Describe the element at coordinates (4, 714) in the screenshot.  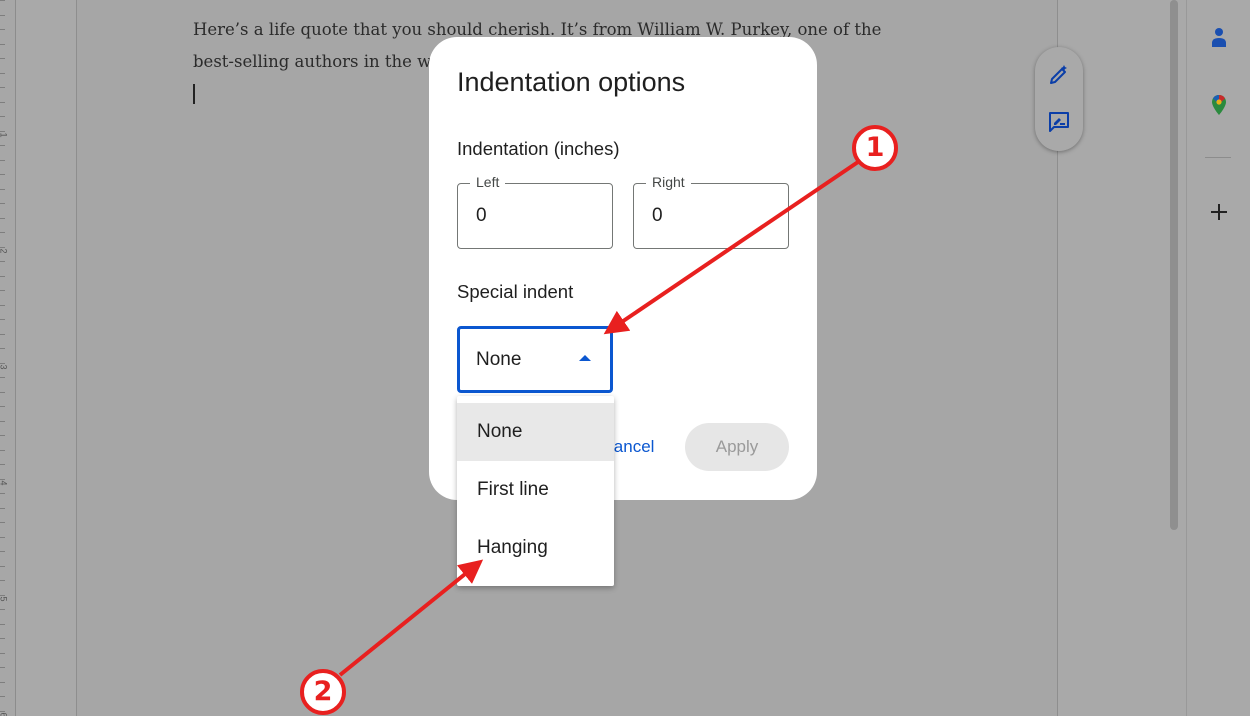
I see `ruler-number: 6` at that location.